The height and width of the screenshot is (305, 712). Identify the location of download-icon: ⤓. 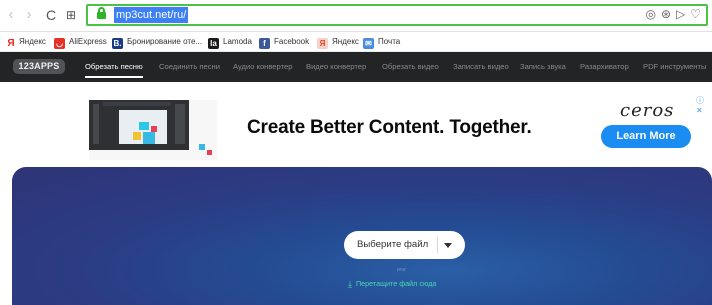
(350, 284).